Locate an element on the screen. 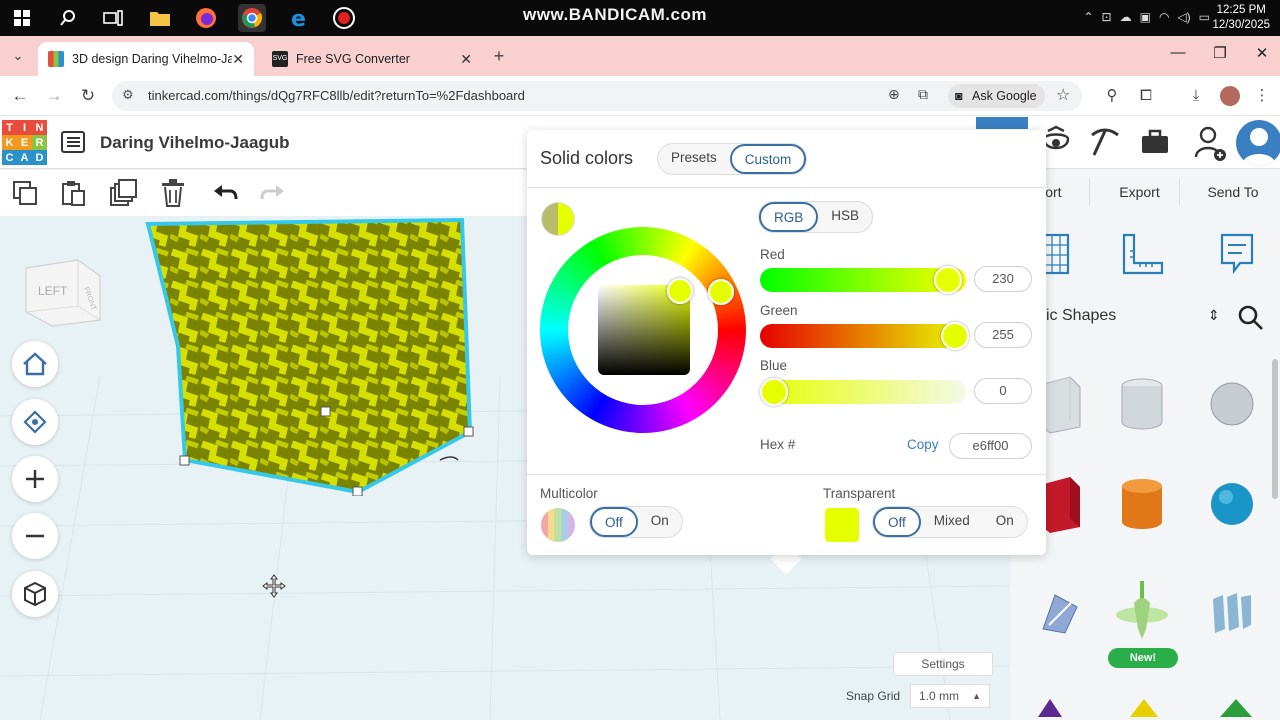  minimize-icon: — is located at coordinates (1178, 56).